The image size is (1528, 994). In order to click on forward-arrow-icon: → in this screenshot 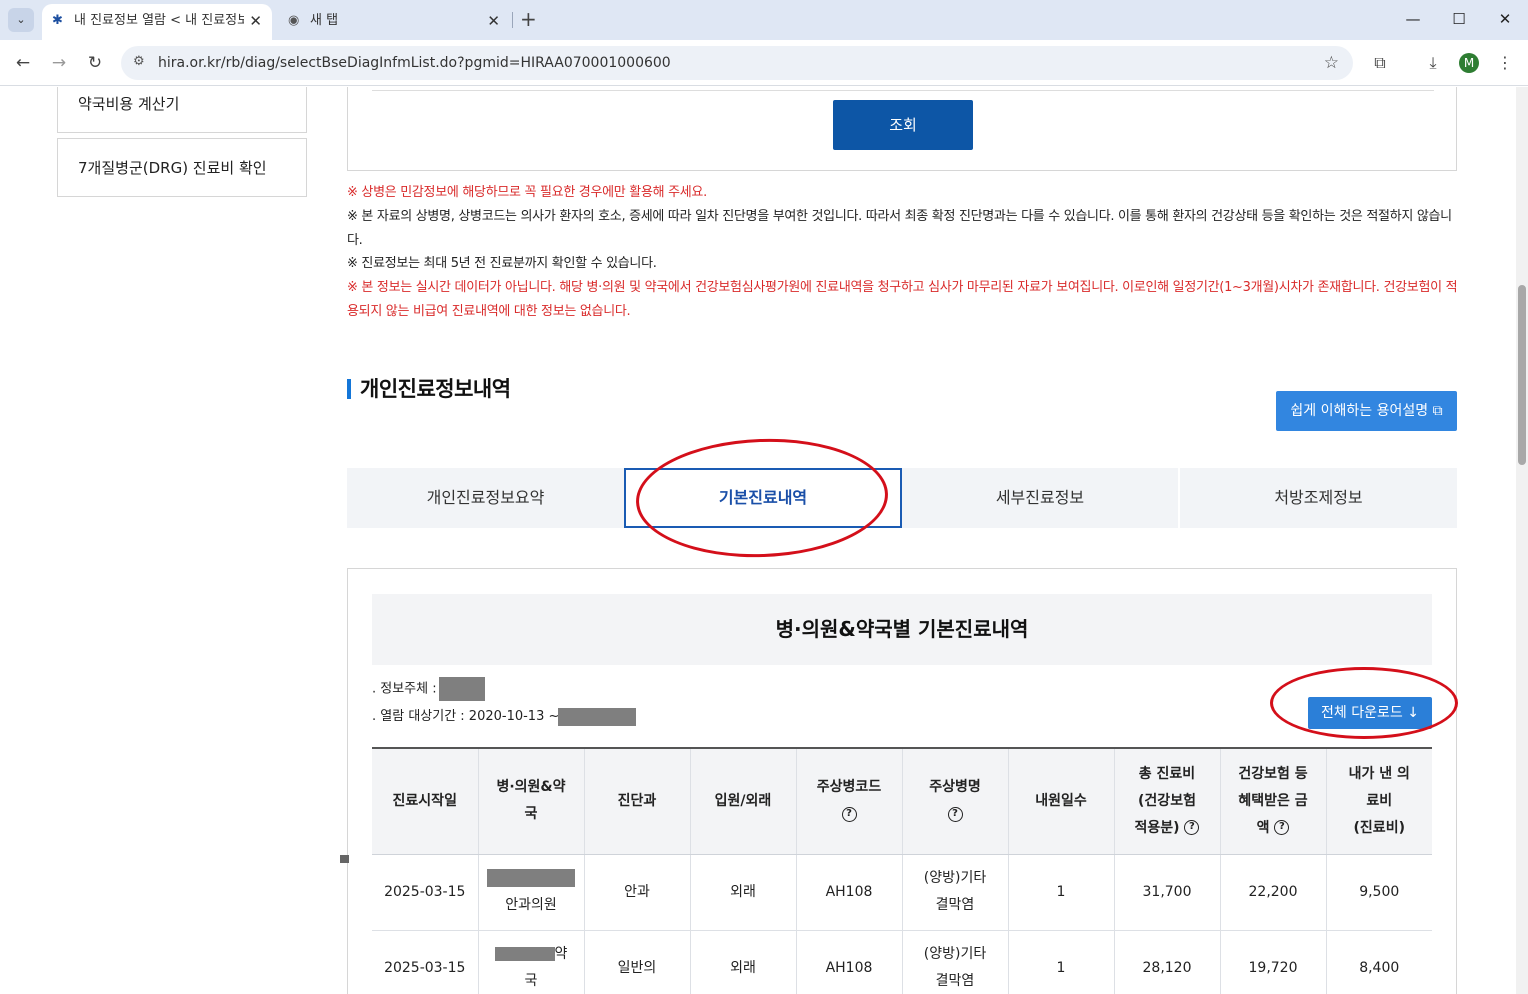, I will do `click(59, 63)`.